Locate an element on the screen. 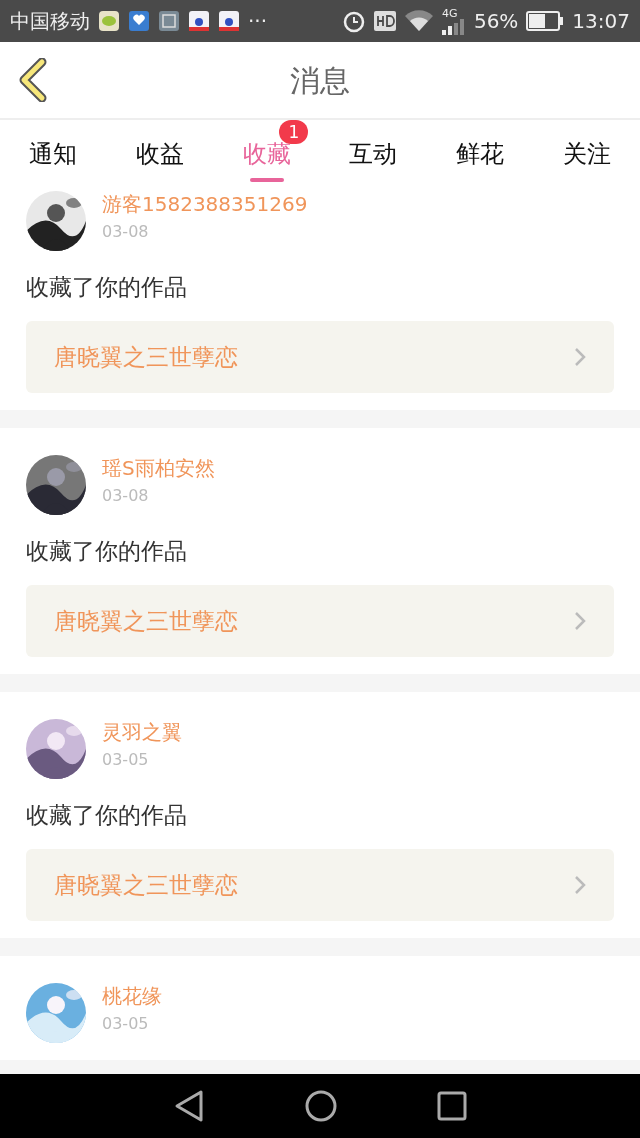  tab: 互动 is located at coordinates (373, 152).